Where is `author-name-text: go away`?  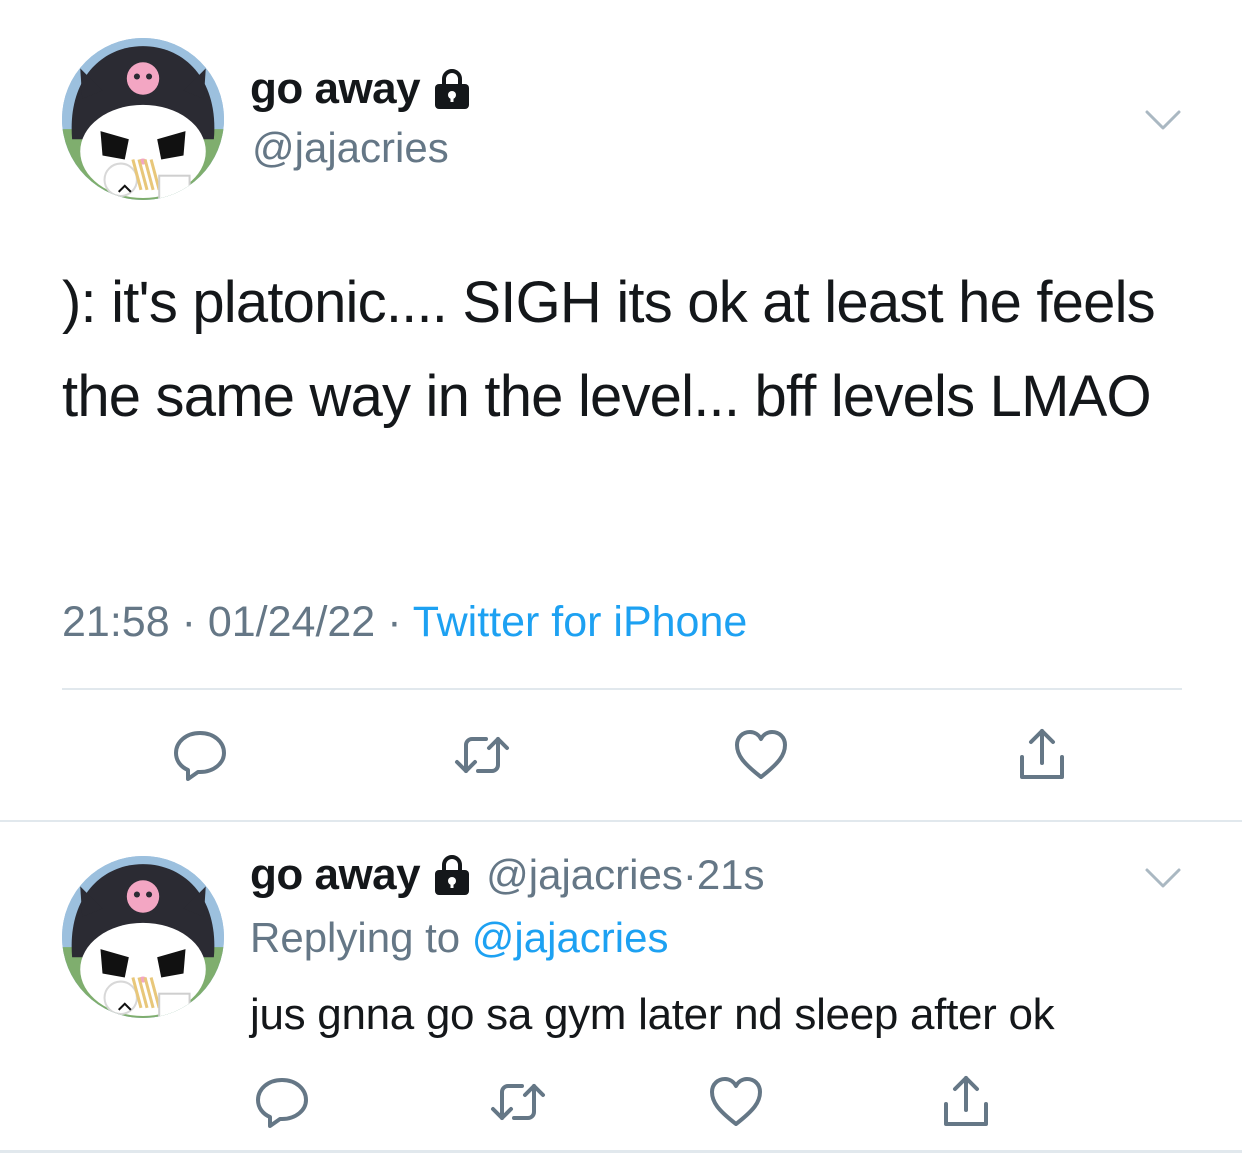 author-name-text: go away is located at coordinates (335, 88).